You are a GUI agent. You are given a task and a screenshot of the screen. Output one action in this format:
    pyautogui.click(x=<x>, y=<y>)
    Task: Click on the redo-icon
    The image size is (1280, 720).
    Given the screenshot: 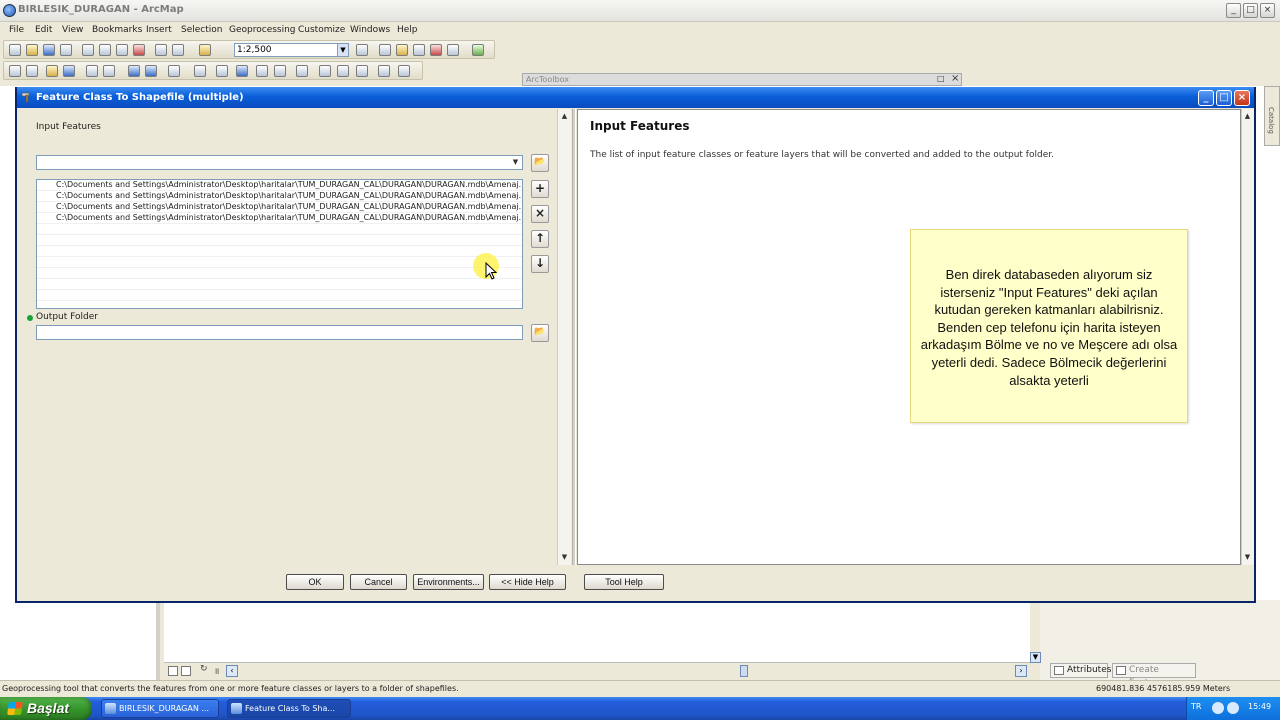 What is the action you would take?
    pyautogui.click(x=178, y=50)
    